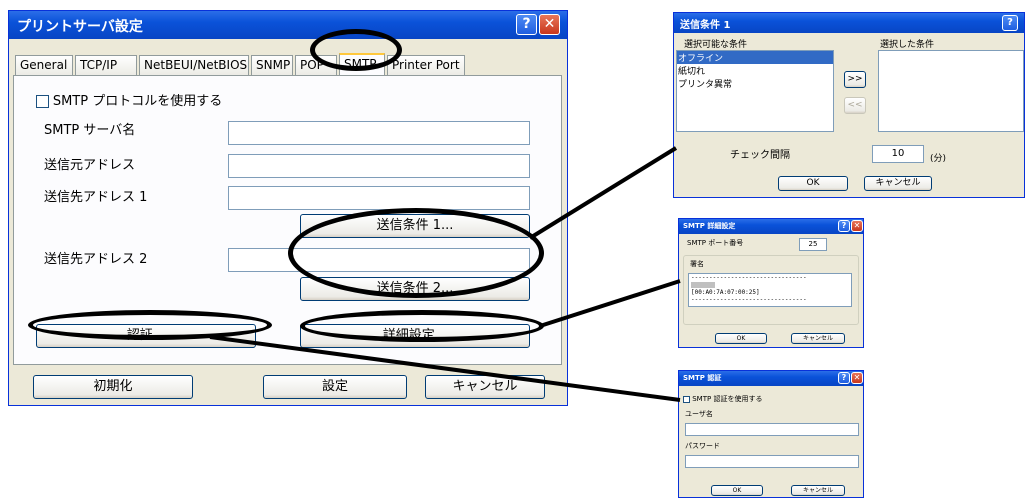 The height and width of the screenshot is (498, 1025). I want to click on connector-detail, so click(610, 303).